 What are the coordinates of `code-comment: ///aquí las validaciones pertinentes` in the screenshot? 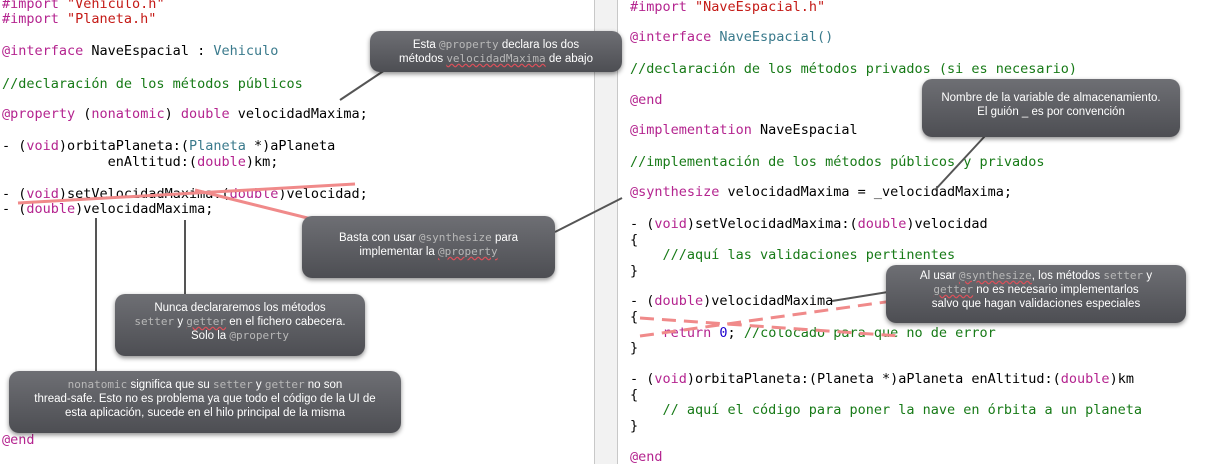 It's located at (793, 255).